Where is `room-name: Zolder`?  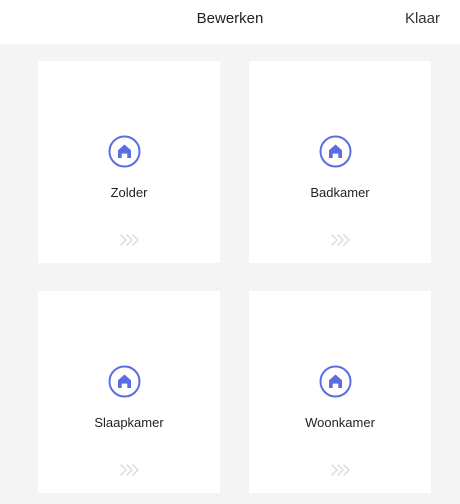 room-name: Zolder is located at coordinates (129, 192).